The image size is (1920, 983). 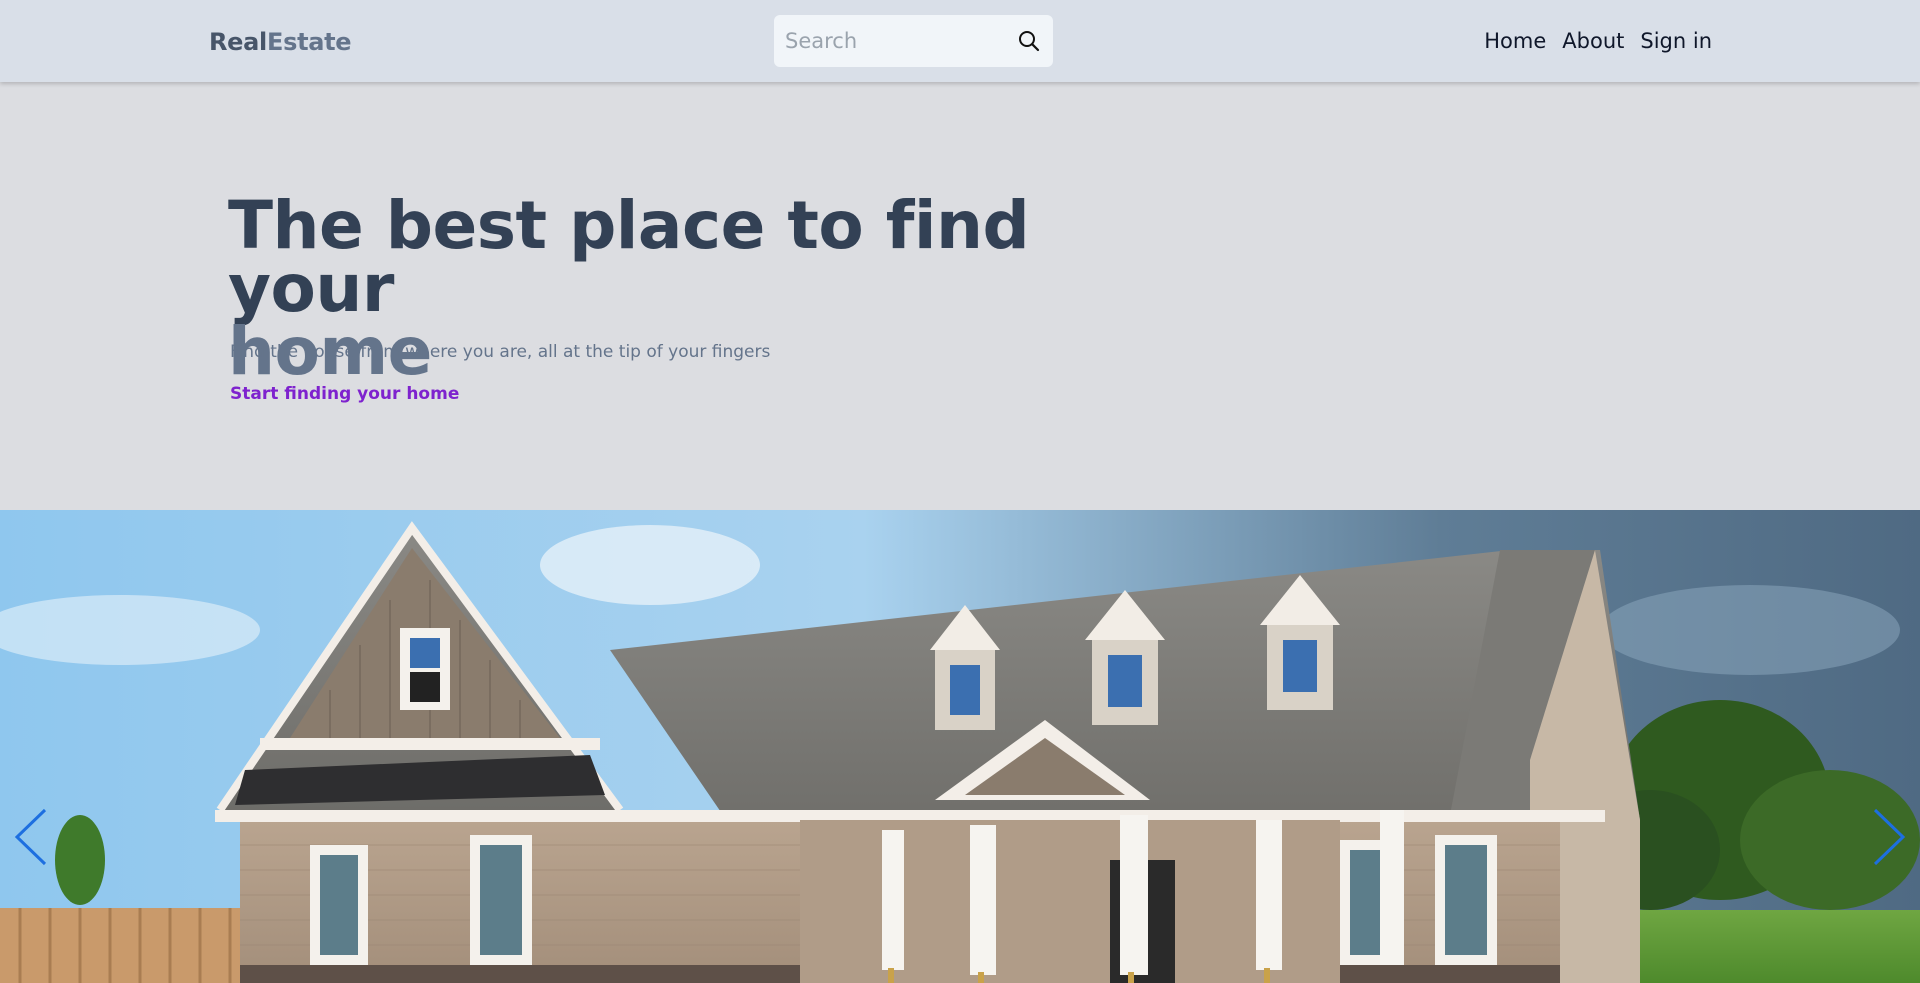 I want to click on search-input, so click(x=884, y=41).